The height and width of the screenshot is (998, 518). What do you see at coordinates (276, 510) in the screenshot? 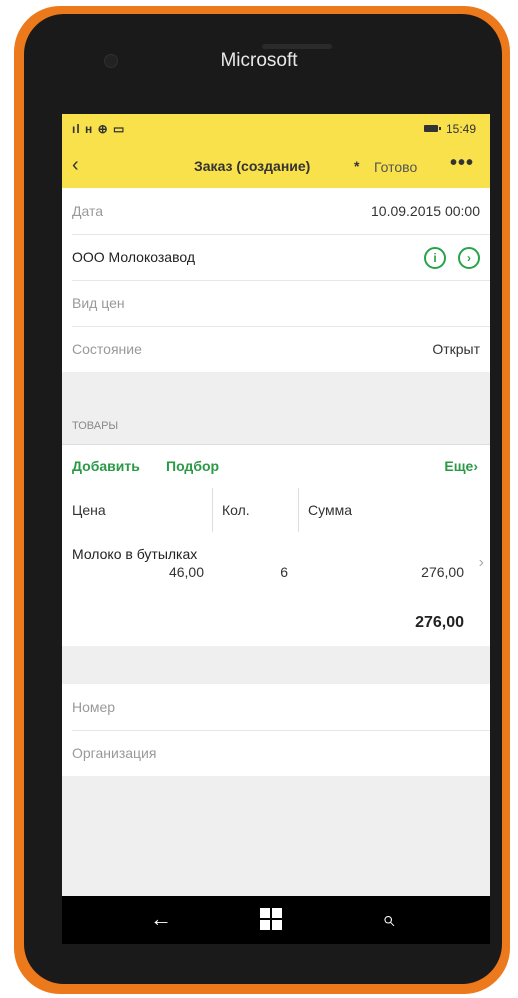
I see `goods-table-header: Цена Кол. Сумма` at bounding box center [276, 510].